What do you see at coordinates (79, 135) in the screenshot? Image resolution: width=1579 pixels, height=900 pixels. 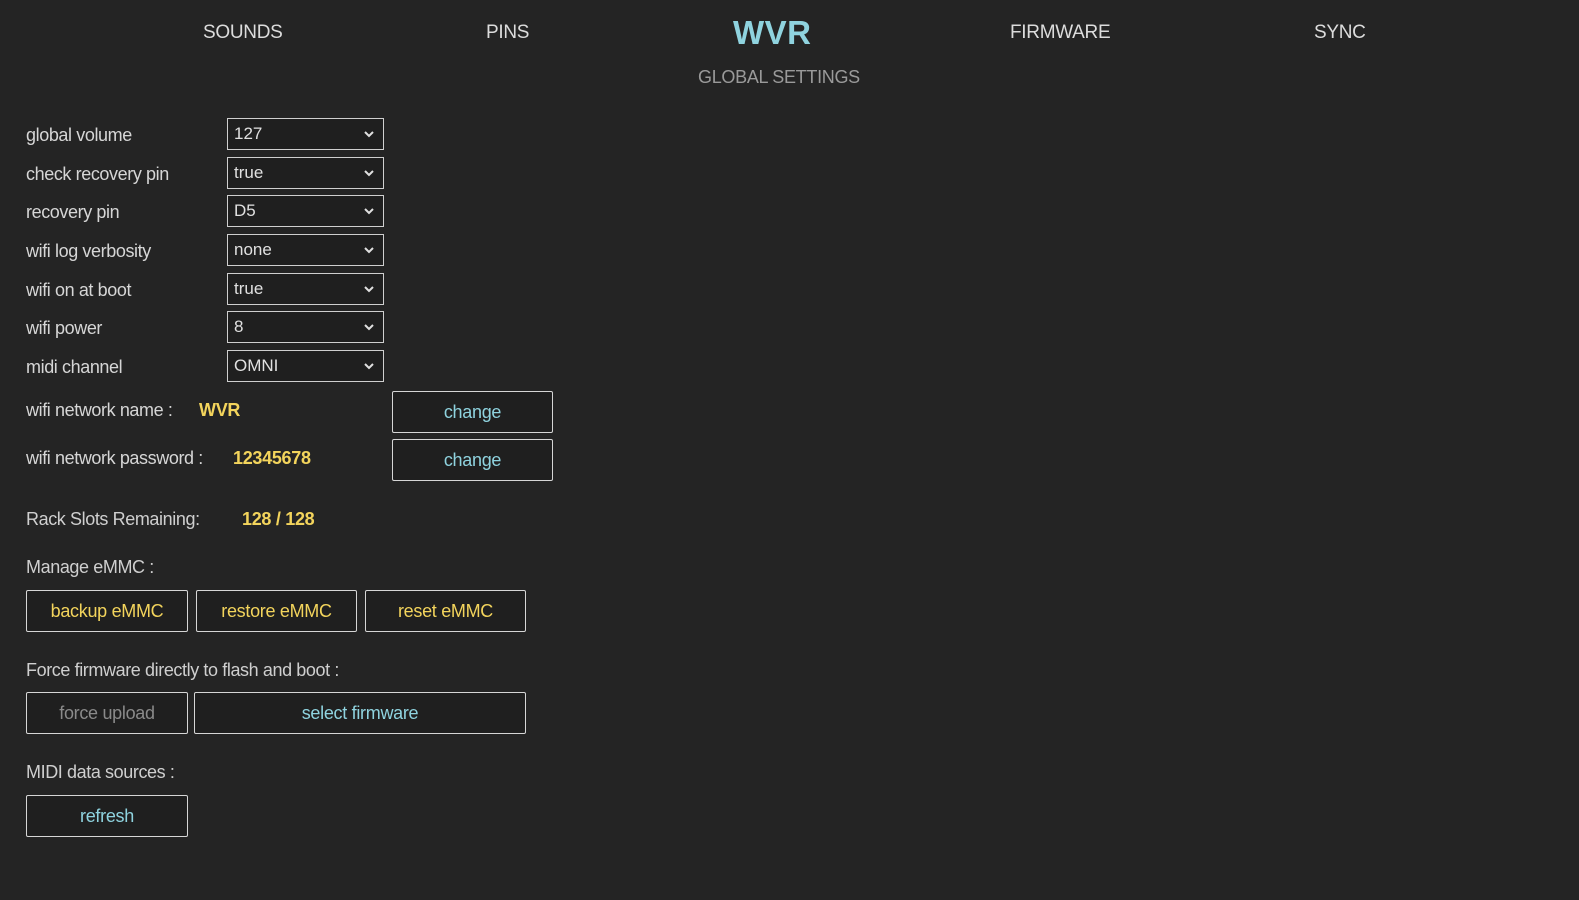 I see `global-volume-label: global volume` at bounding box center [79, 135].